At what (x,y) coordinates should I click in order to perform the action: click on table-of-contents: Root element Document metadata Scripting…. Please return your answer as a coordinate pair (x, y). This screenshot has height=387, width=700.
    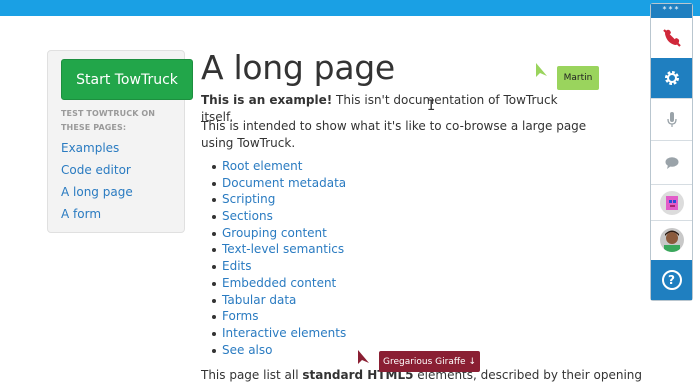
    Looking at the image, I should click on (273, 258).